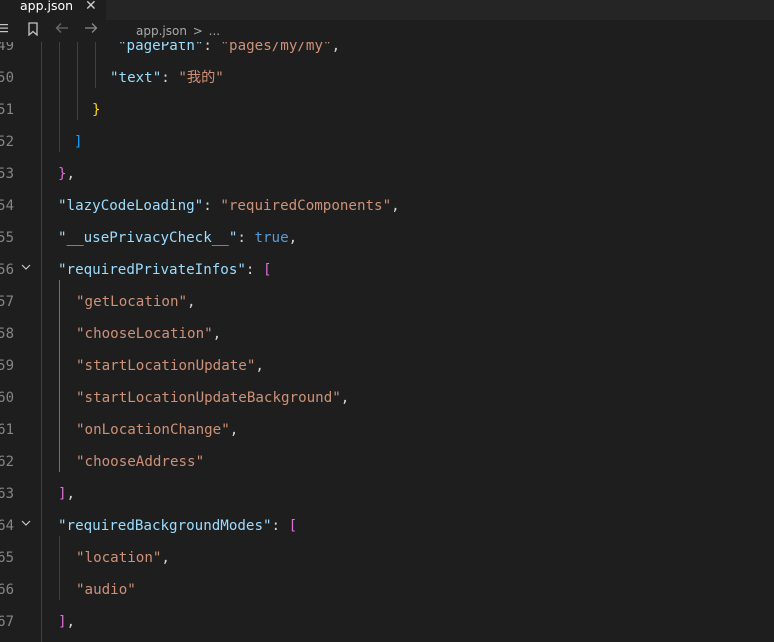  Describe the element at coordinates (387, 400) in the screenshot. I see `code-line: 60 "startLocationUpdateBackground",` at that location.